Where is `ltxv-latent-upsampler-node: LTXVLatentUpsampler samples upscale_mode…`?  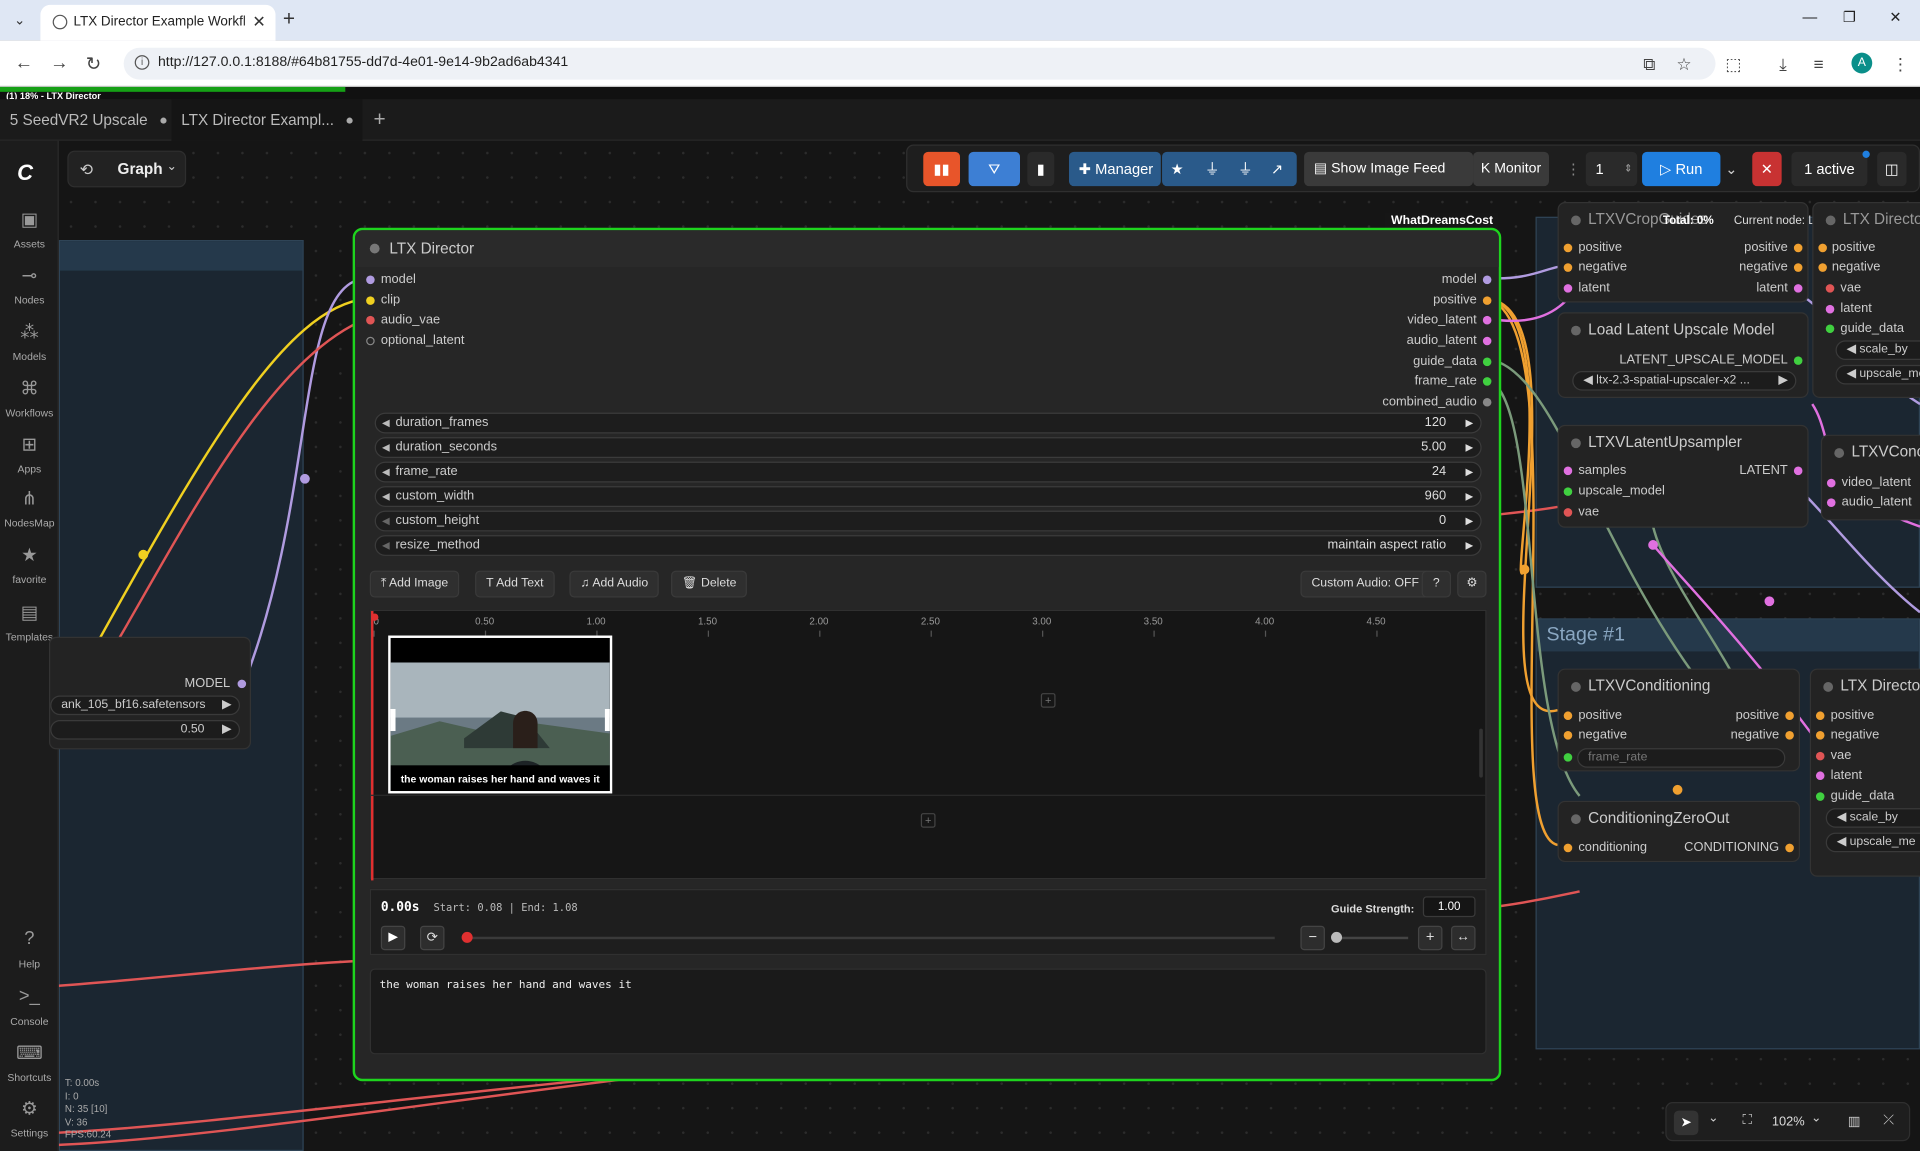
ltxv-latent-upsampler-node: LTXVLatentUpsampler samples upscale_mode… is located at coordinates (1683, 476).